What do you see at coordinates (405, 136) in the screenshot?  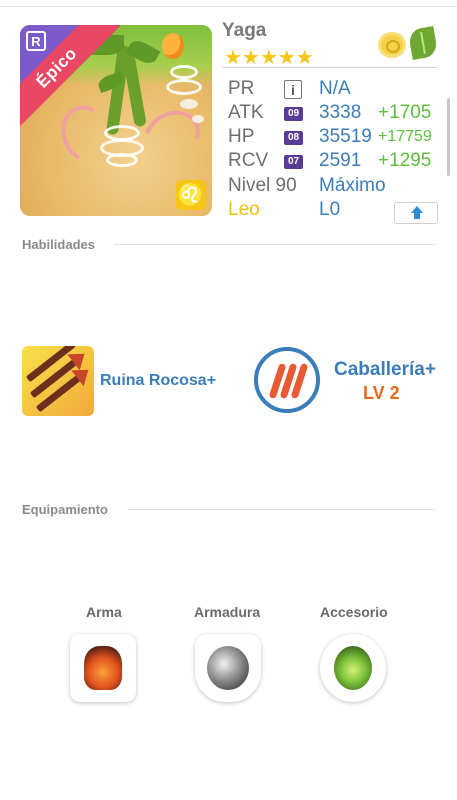 I see `stat-hp-bonus: +17759` at bounding box center [405, 136].